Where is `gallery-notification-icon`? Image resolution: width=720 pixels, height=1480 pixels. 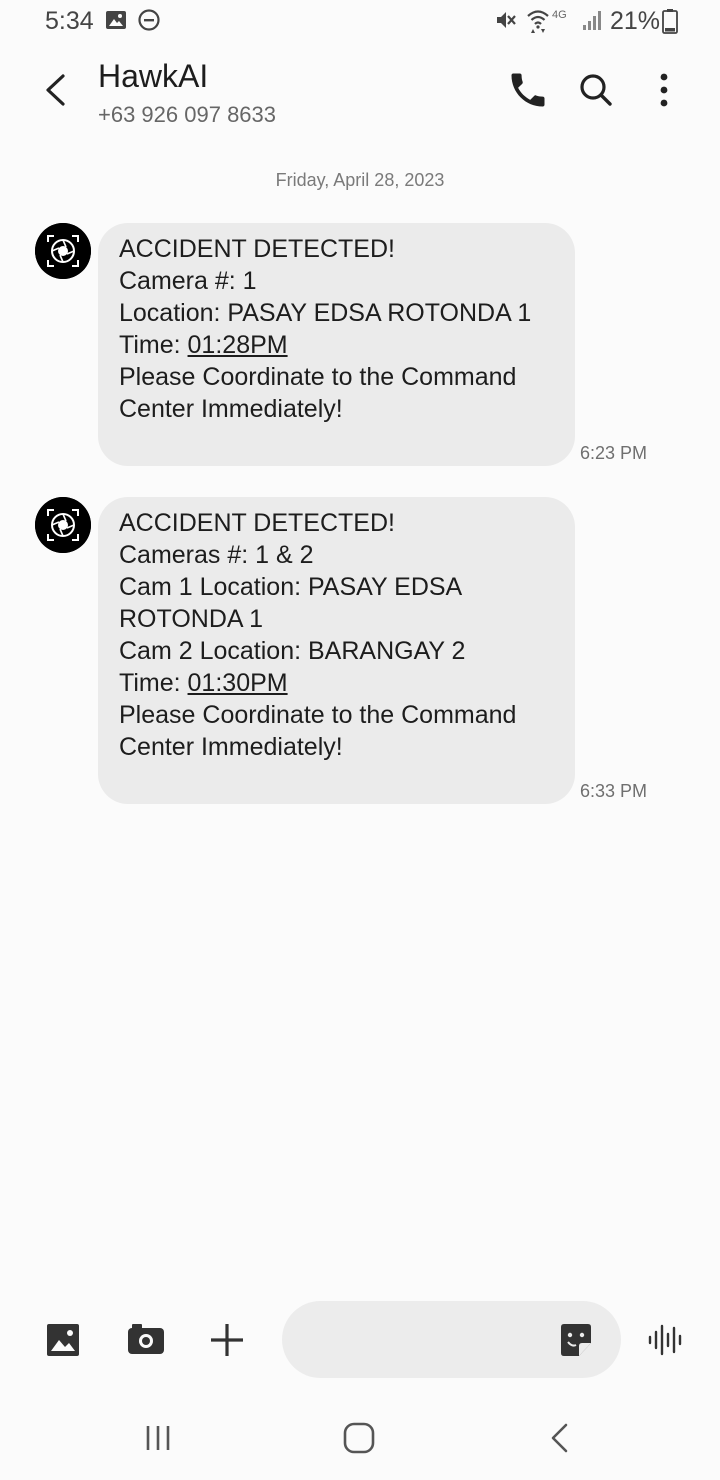
gallery-notification-icon is located at coordinates (116, 20).